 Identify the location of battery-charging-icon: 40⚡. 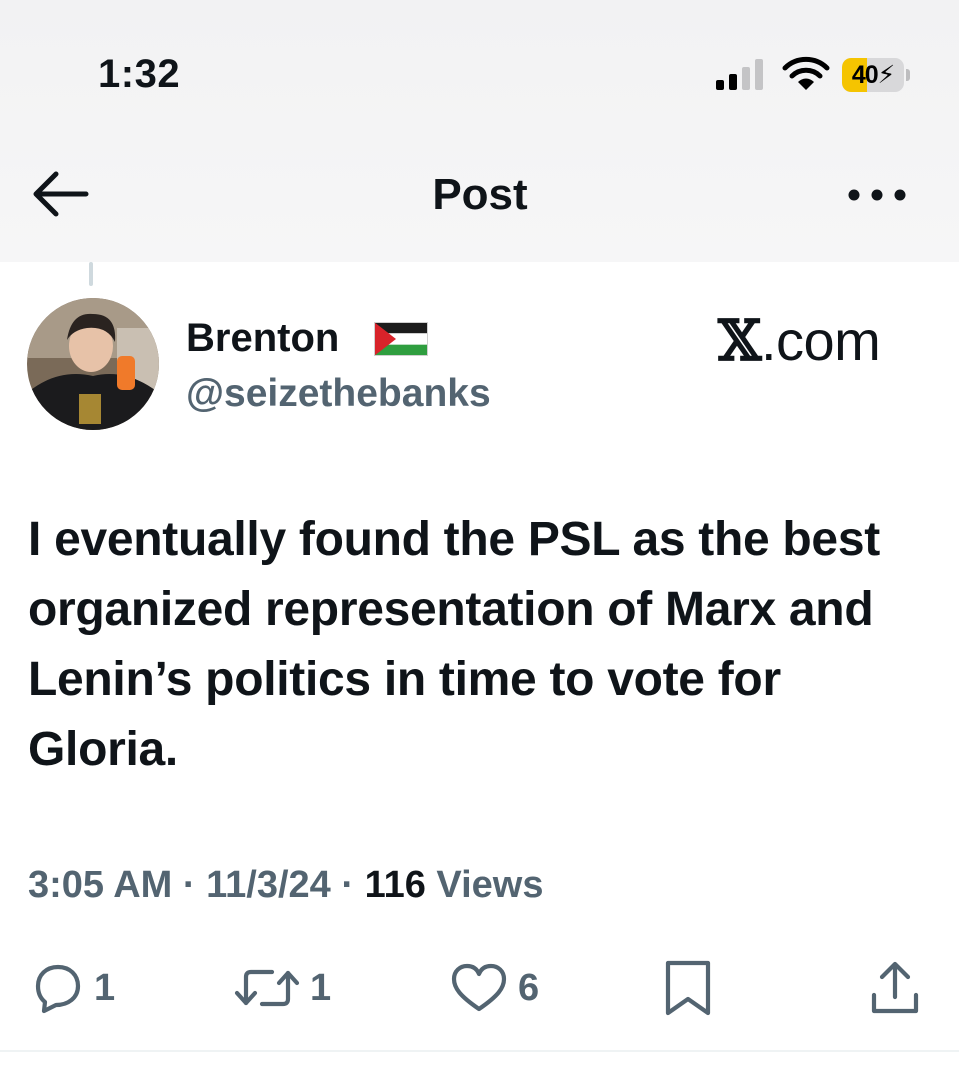
(876, 75).